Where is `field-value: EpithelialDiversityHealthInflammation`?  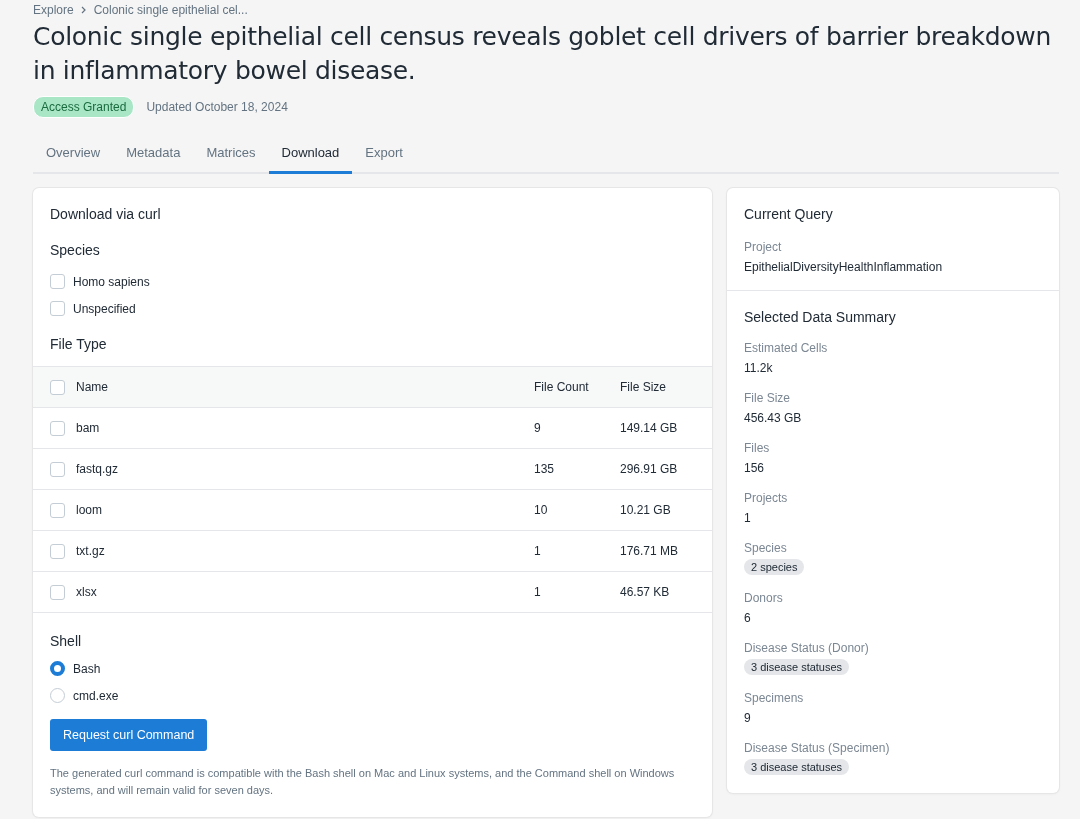 field-value: EpithelialDiversityHealthInflammation is located at coordinates (844, 267).